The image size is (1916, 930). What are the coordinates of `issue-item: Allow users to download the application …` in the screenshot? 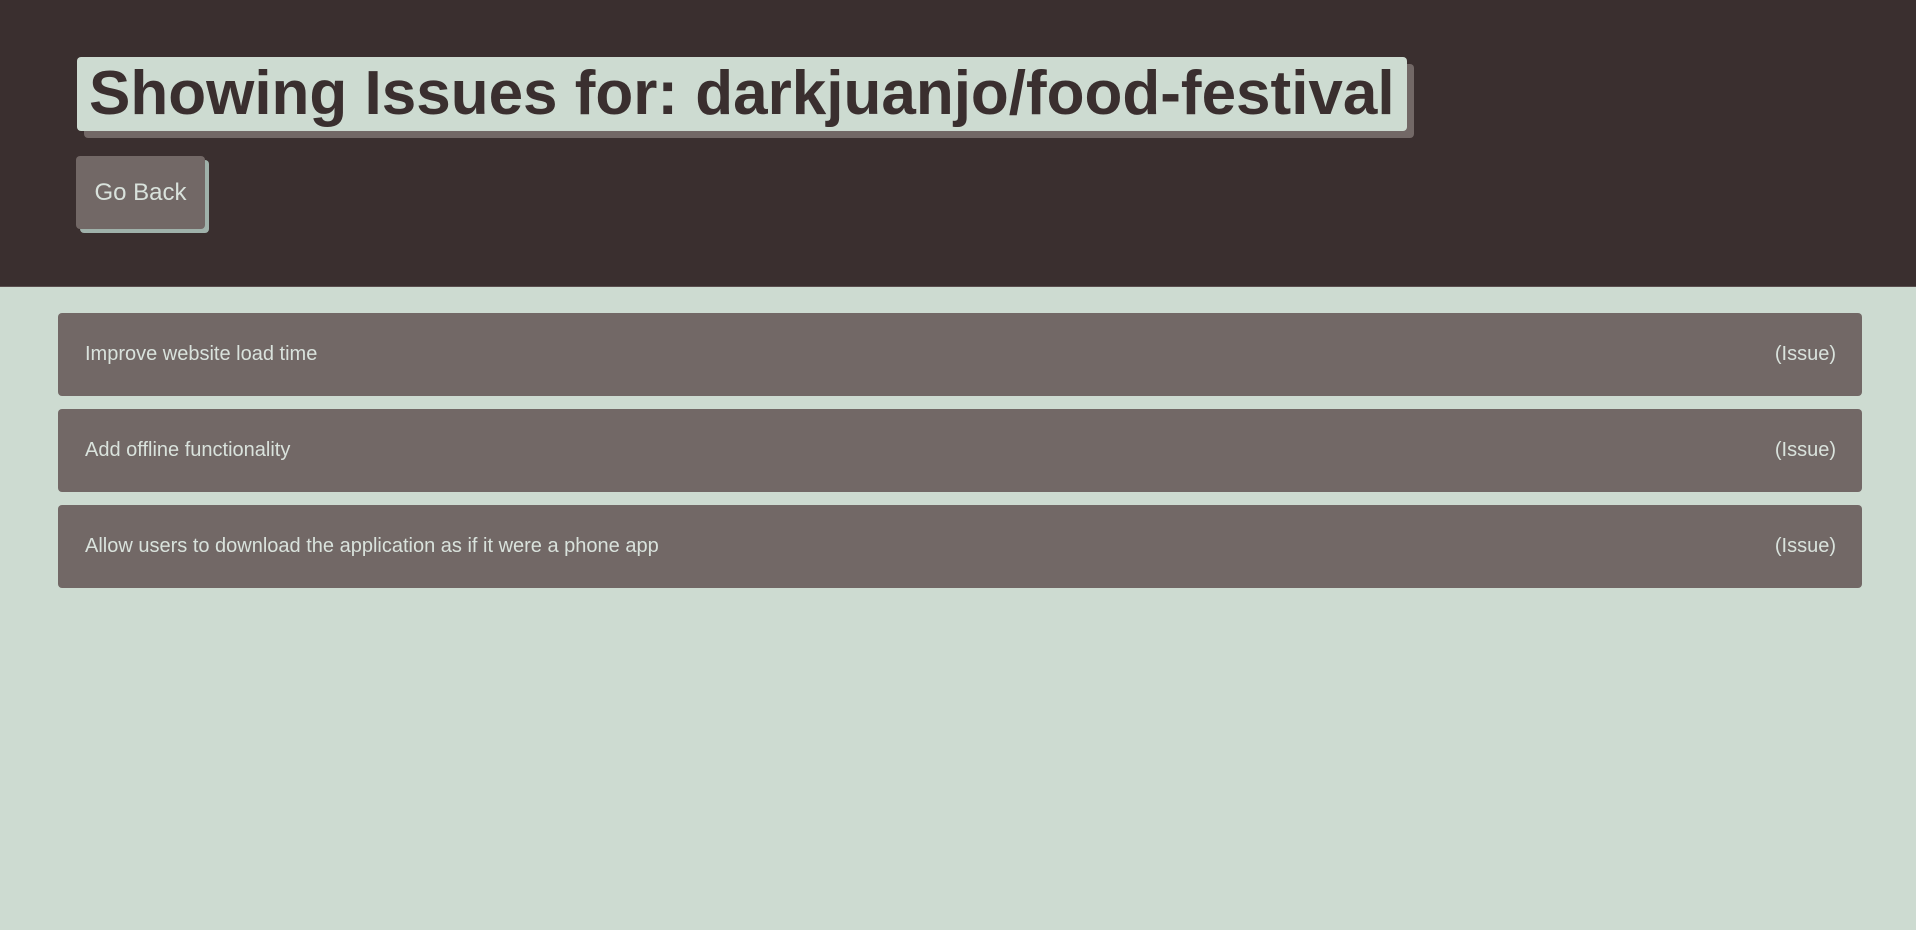 It's located at (960, 546).